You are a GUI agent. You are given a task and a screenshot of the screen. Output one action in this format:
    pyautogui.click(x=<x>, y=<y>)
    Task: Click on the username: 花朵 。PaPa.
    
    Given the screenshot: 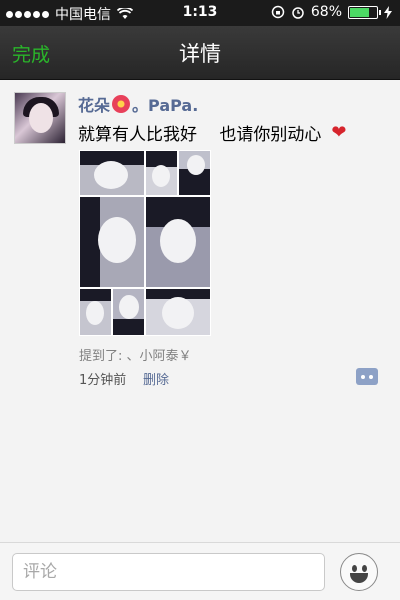 What is the action you would take?
    pyautogui.click(x=138, y=104)
    